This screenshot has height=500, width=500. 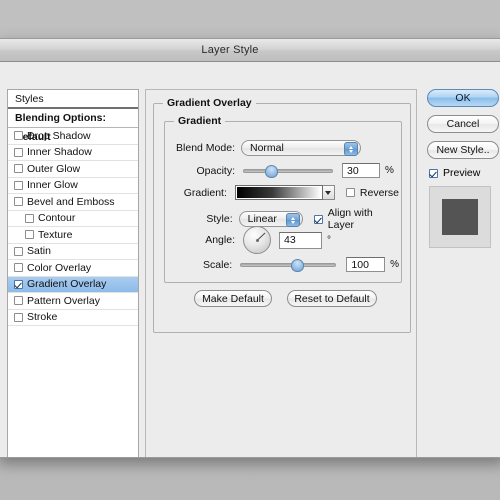 I want to click on opacity-slider-track, so click(x=288, y=170).